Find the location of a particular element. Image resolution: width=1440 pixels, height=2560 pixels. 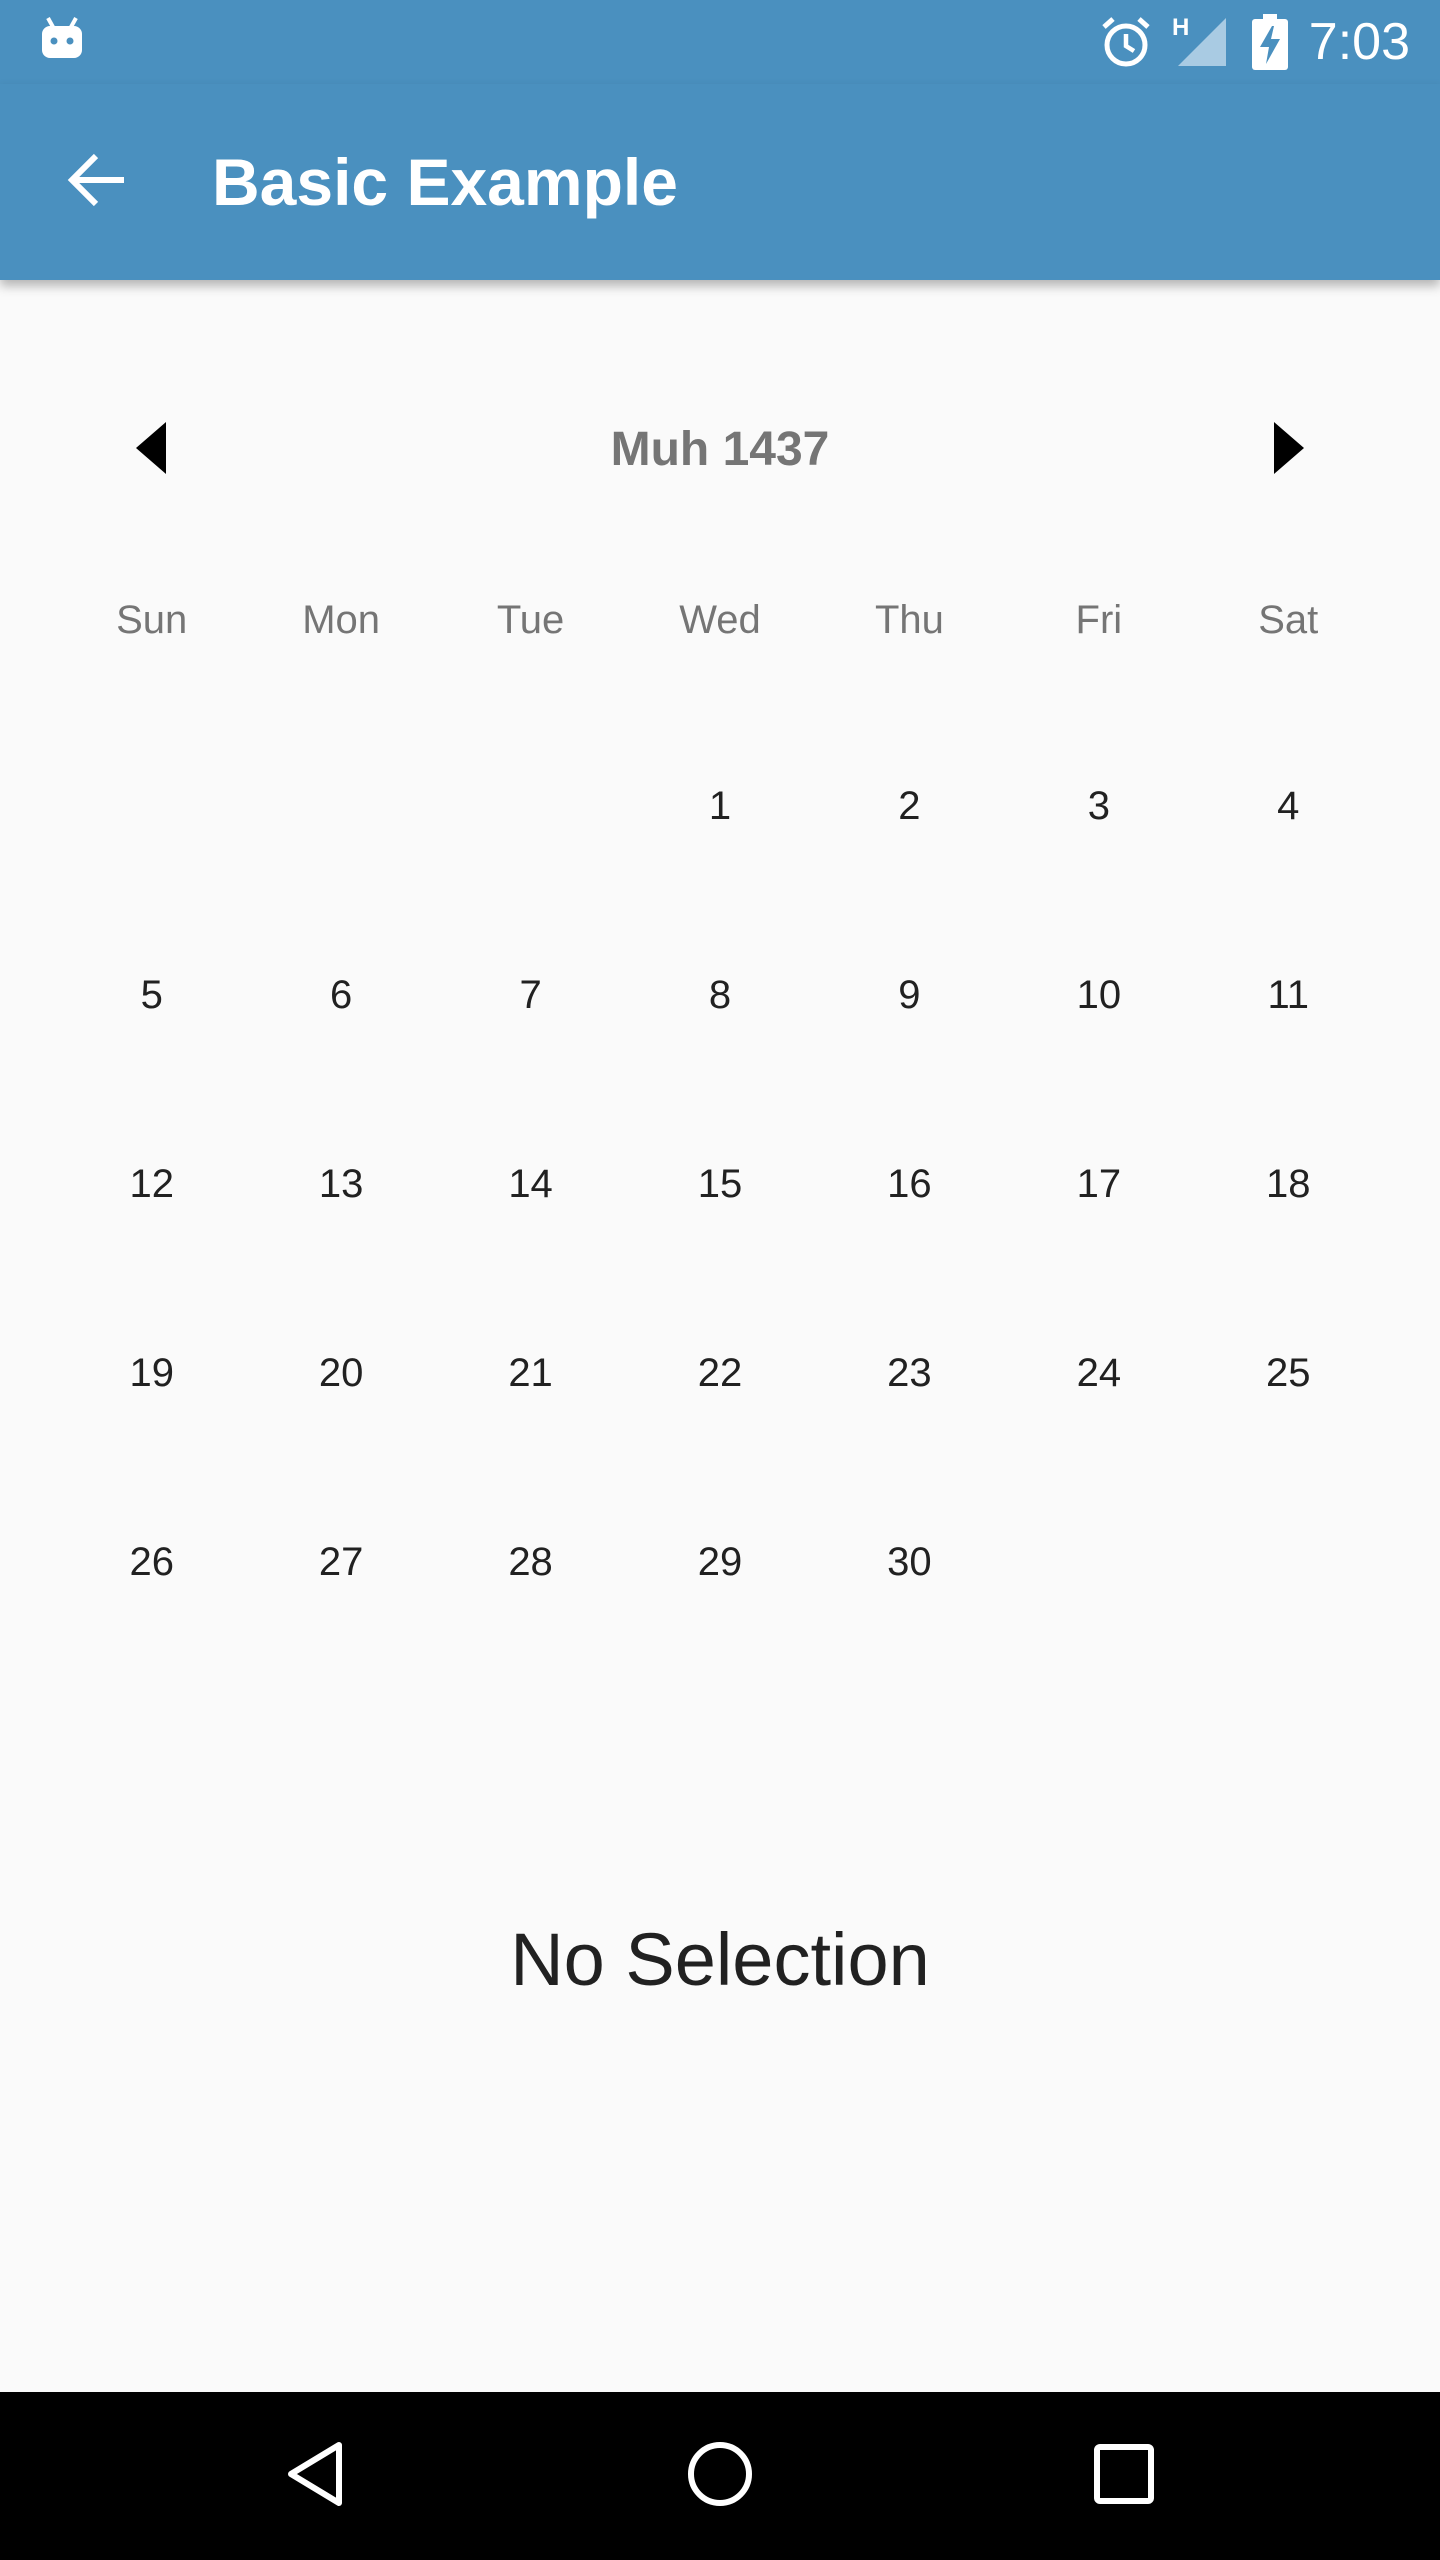

day-cell: 19 is located at coordinates (151, 1373).